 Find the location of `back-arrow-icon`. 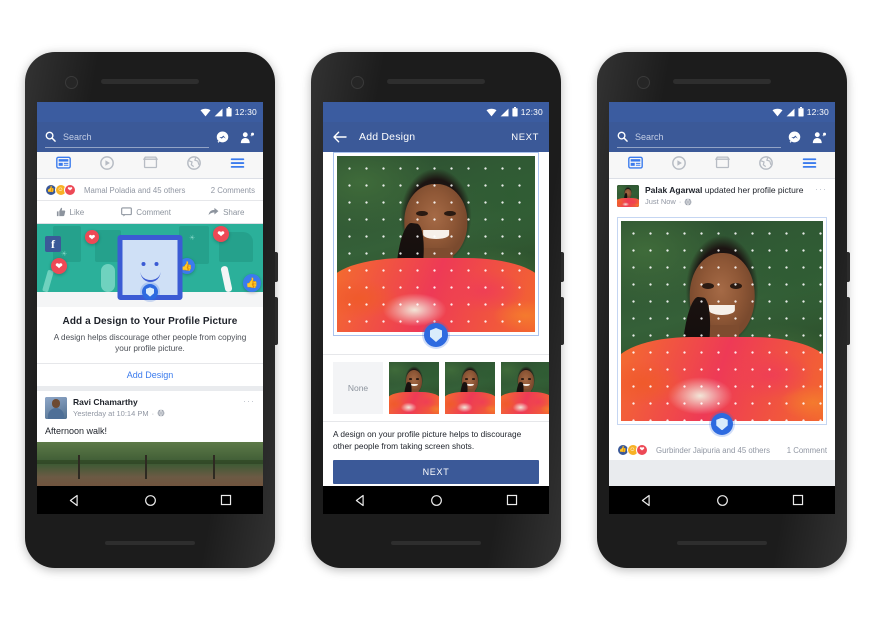

back-arrow-icon is located at coordinates (340, 137).